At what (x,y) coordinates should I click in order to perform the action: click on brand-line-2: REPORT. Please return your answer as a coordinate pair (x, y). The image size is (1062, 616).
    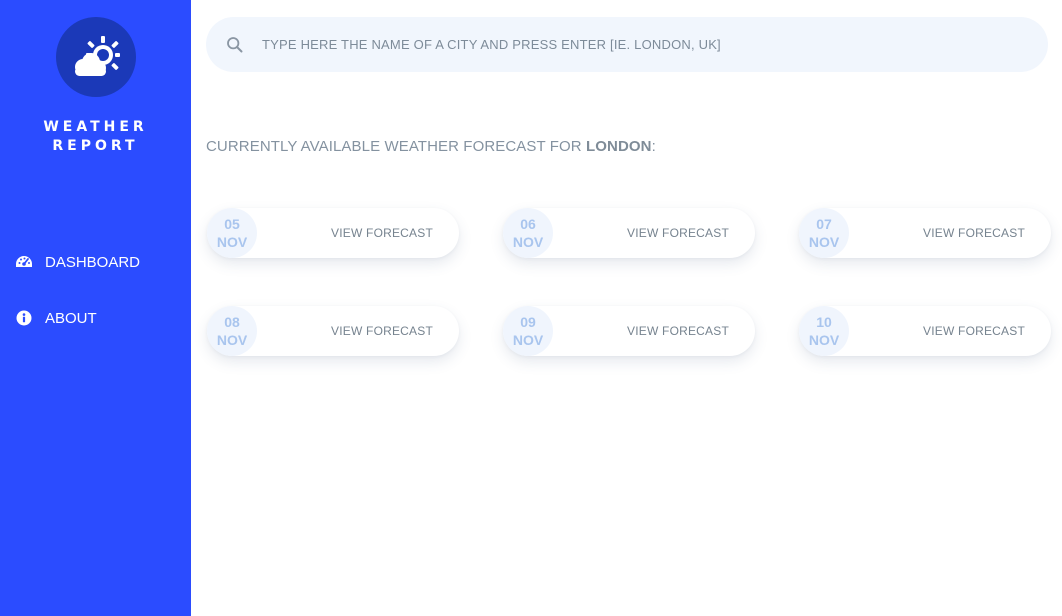
    Looking at the image, I should click on (95, 146).